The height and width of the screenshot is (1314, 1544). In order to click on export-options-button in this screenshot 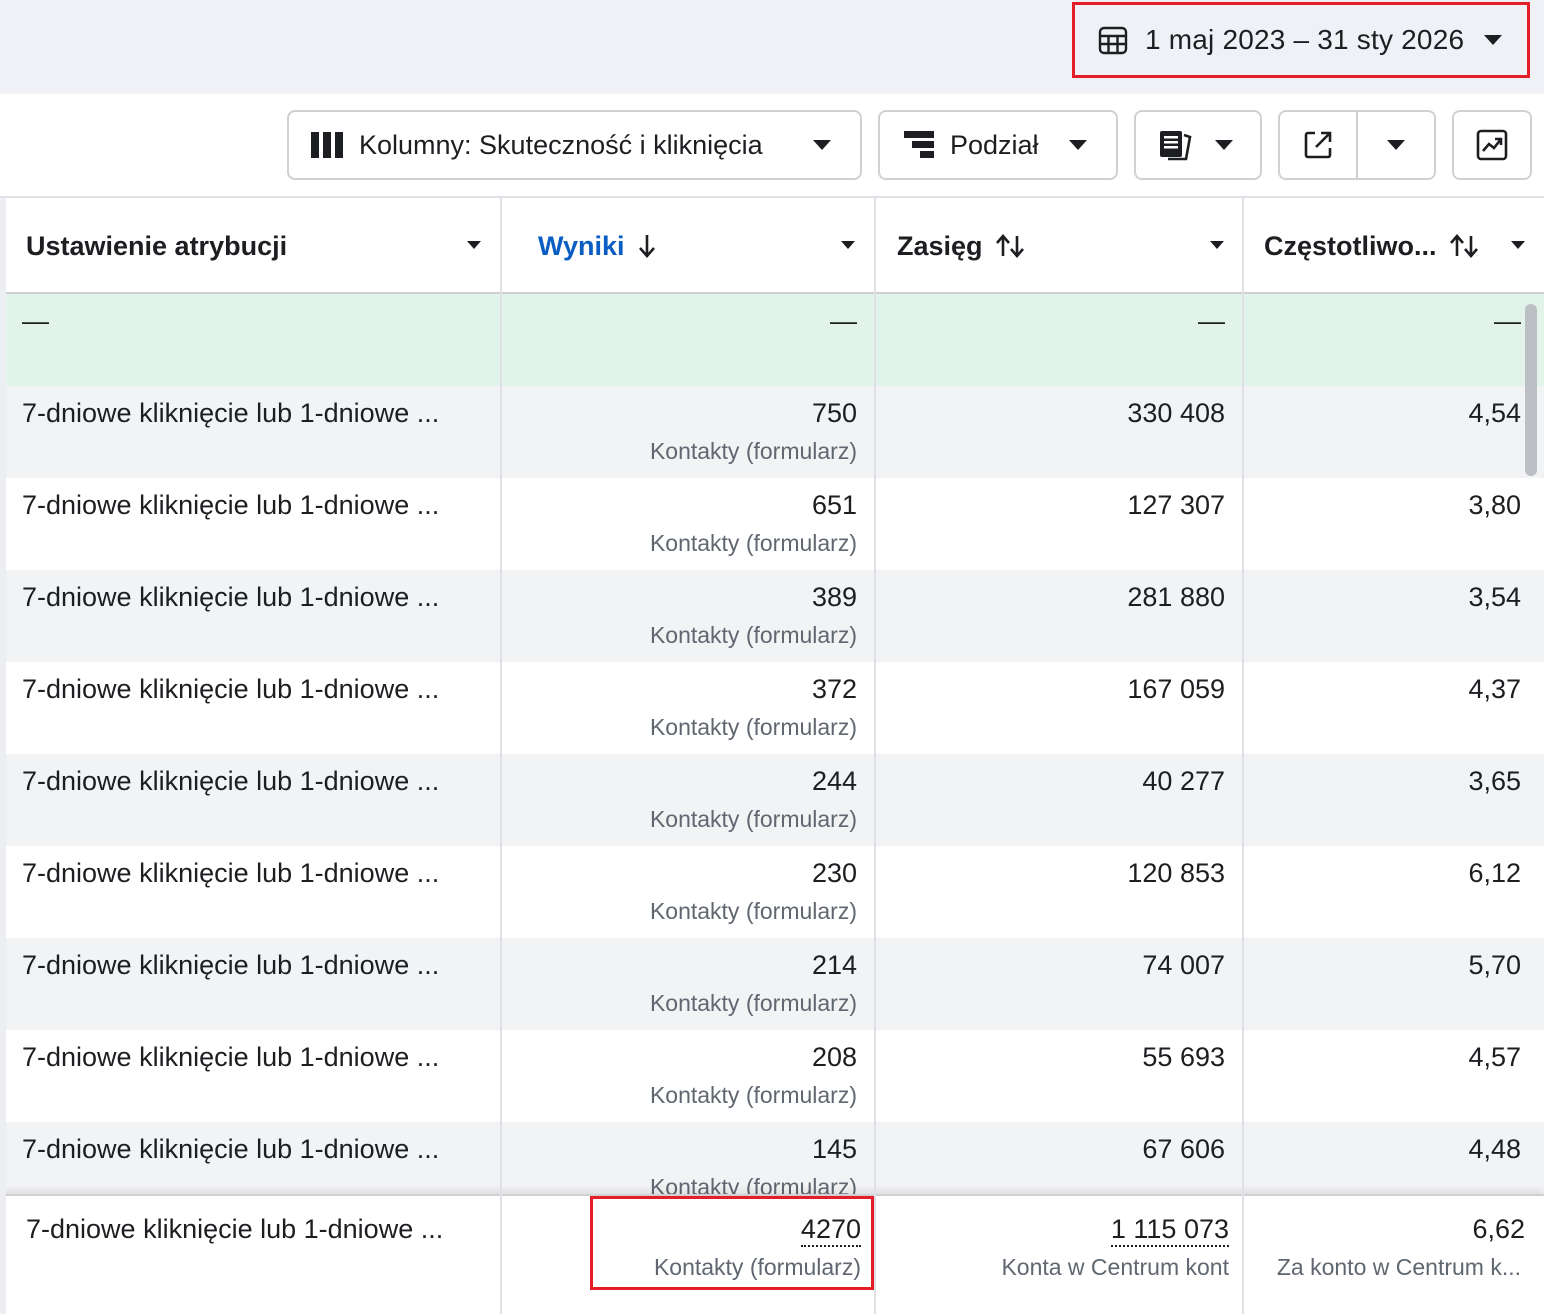, I will do `click(1396, 145)`.